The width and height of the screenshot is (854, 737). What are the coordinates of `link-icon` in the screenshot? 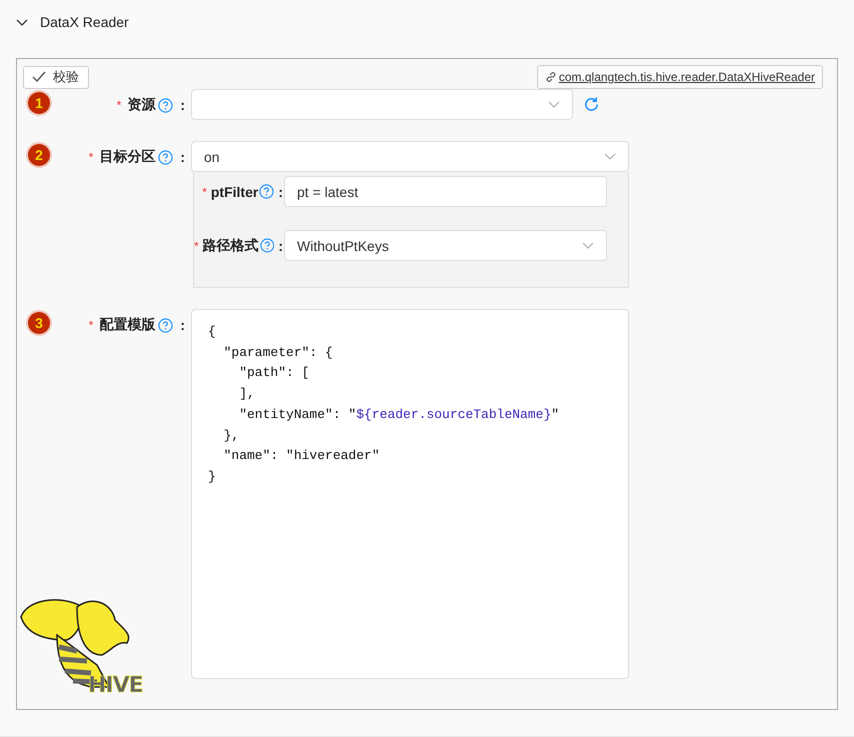 It's located at (550, 77).